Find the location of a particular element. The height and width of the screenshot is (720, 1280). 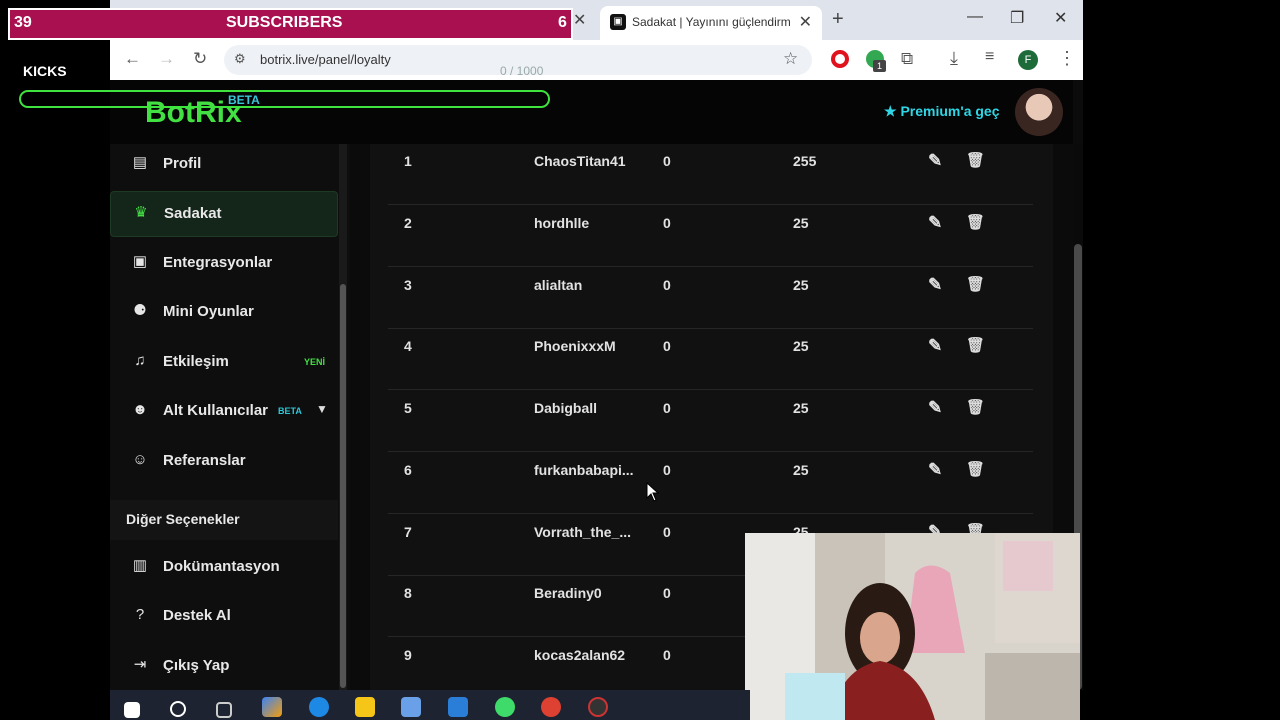

mail-icon is located at coordinates (458, 707).